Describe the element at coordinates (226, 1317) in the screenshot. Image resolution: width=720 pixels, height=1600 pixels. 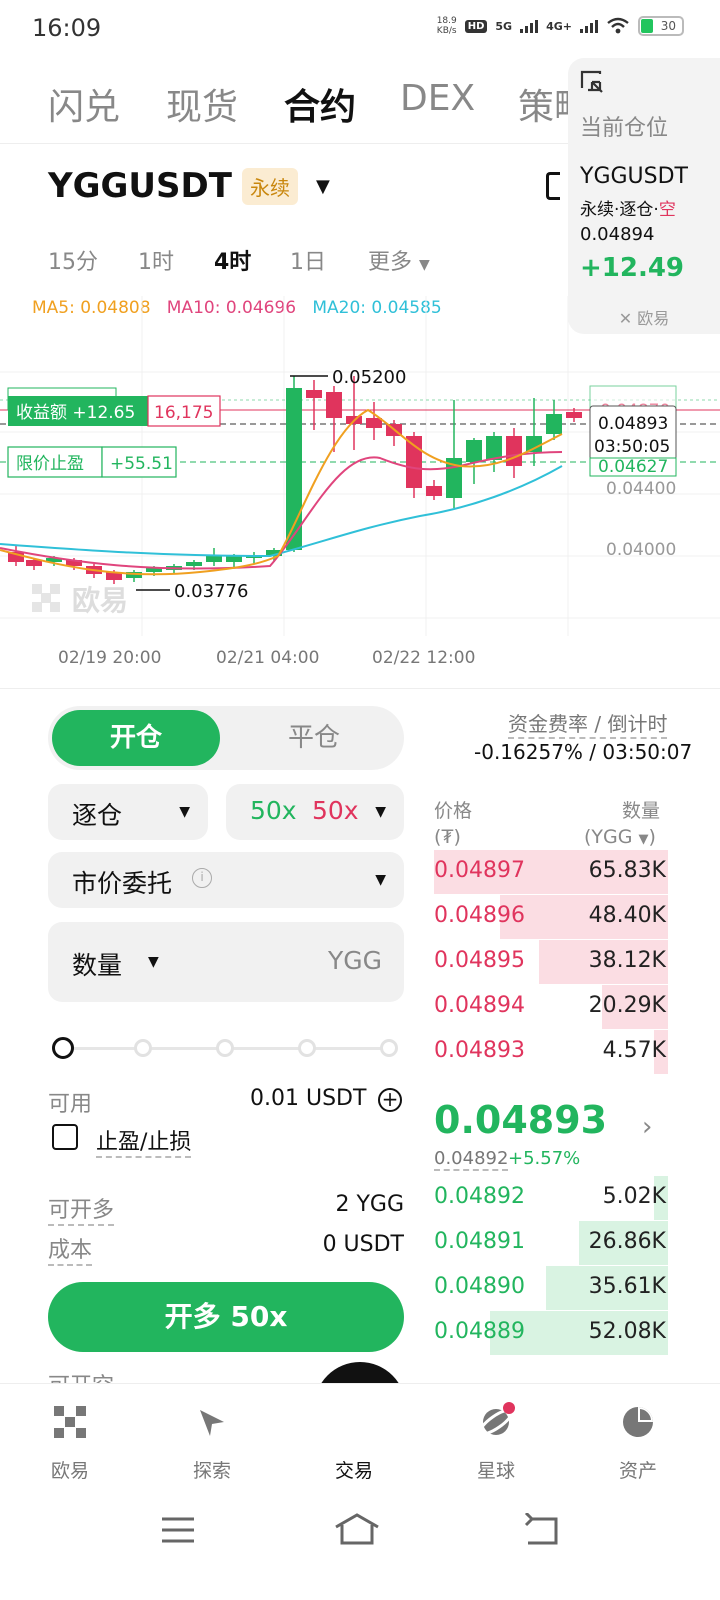
I see `open-long-button: 开多 50x` at that location.